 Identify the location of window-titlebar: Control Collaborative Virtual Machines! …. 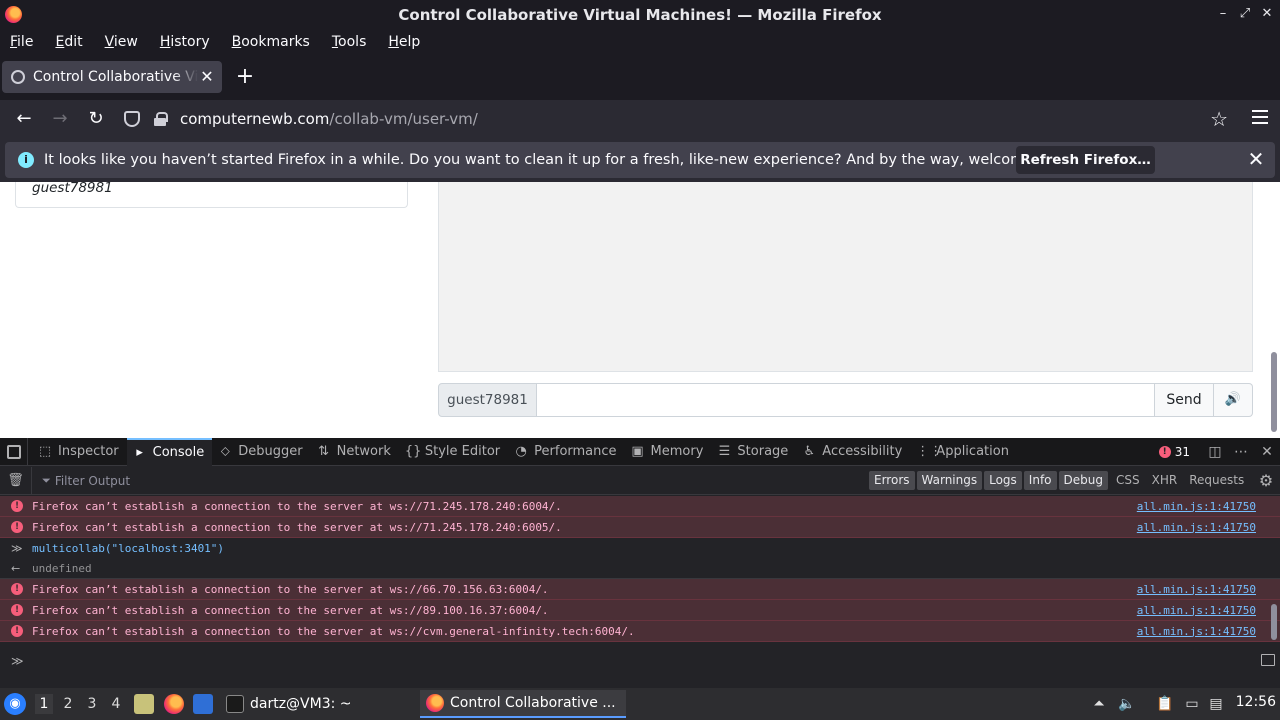
(640, 14).